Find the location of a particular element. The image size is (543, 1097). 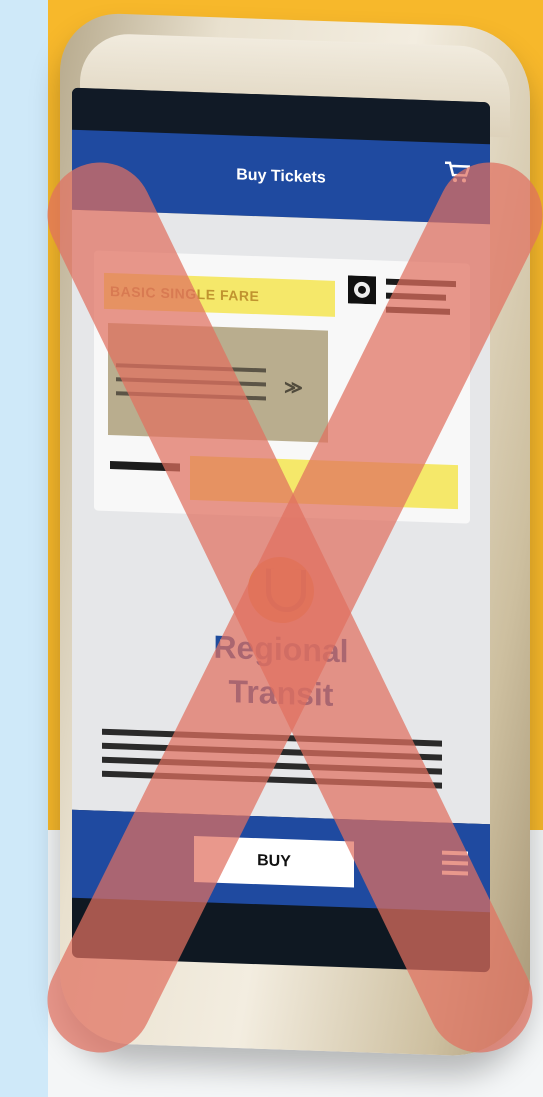

hamburger-menu-icon is located at coordinates (455, 866).